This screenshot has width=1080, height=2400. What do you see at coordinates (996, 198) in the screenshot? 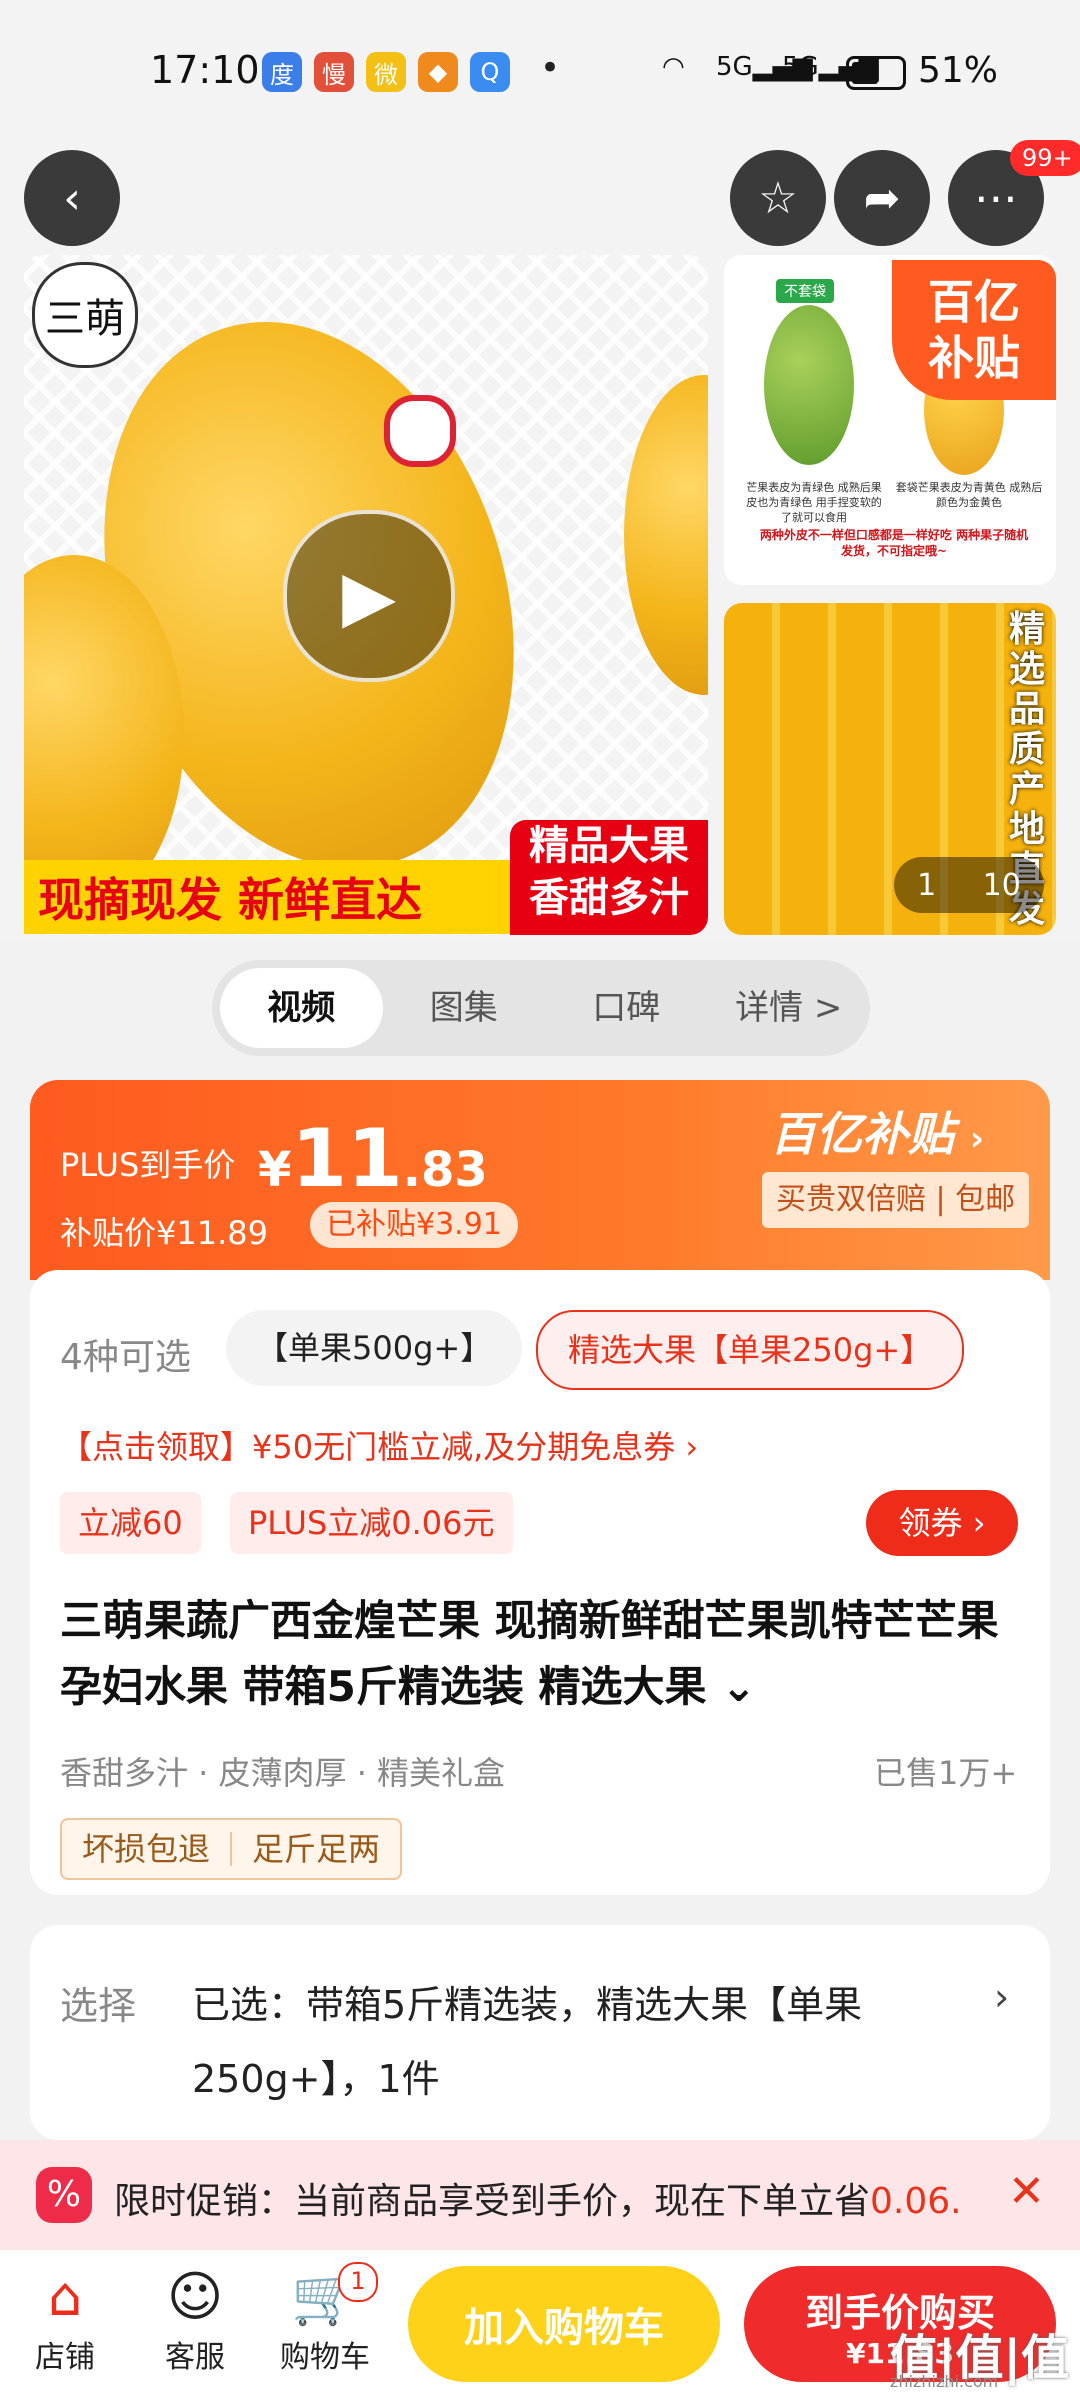
I see `more-icon: ⋯` at bounding box center [996, 198].